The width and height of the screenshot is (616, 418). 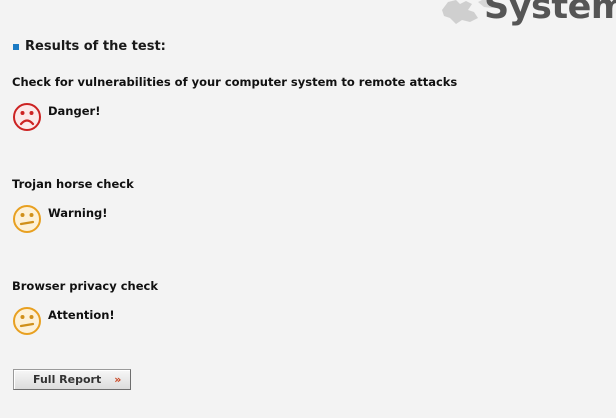 I want to click on check-result-trojan: Warning!, so click(x=60, y=219).